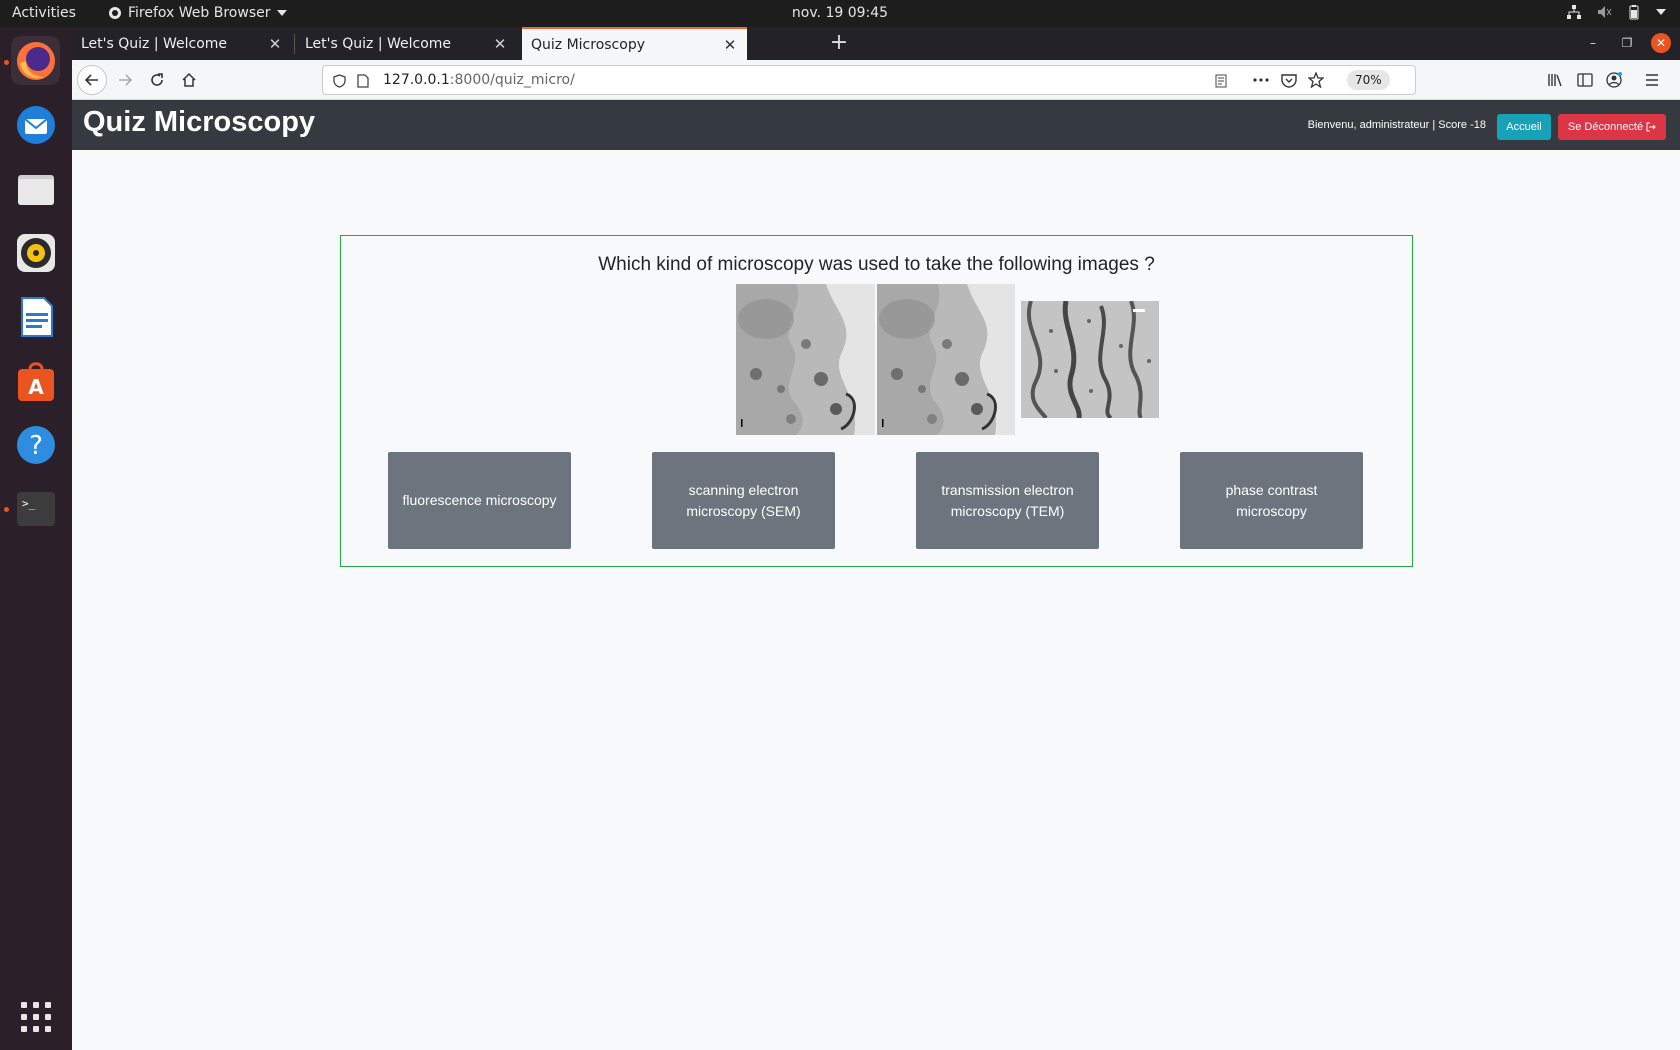 This screenshot has width=1680, height=1050. What do you see at coordinates (1652, 80) in the screenshot?
I see `hamburger-menu-icon` at bounding box center [1652, 80].